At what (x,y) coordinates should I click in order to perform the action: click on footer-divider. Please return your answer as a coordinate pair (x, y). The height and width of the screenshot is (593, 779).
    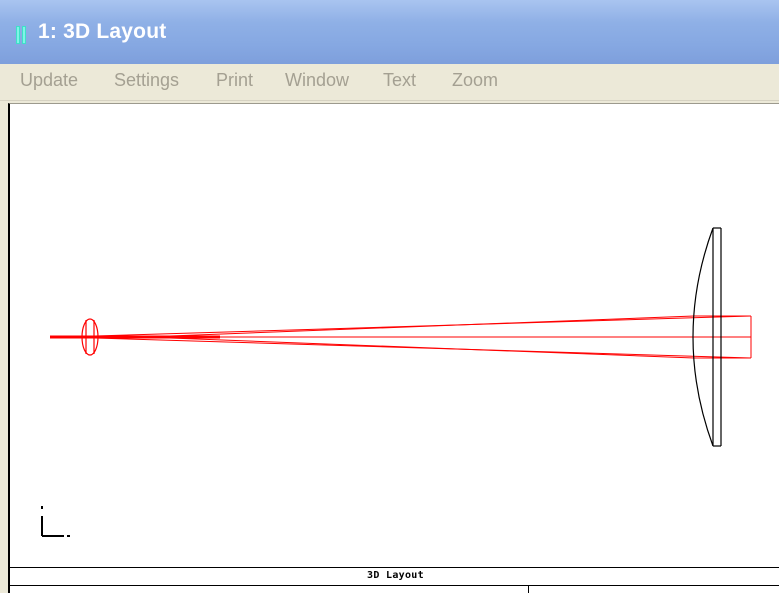
    Looking at the image, I should click on (528, 589).